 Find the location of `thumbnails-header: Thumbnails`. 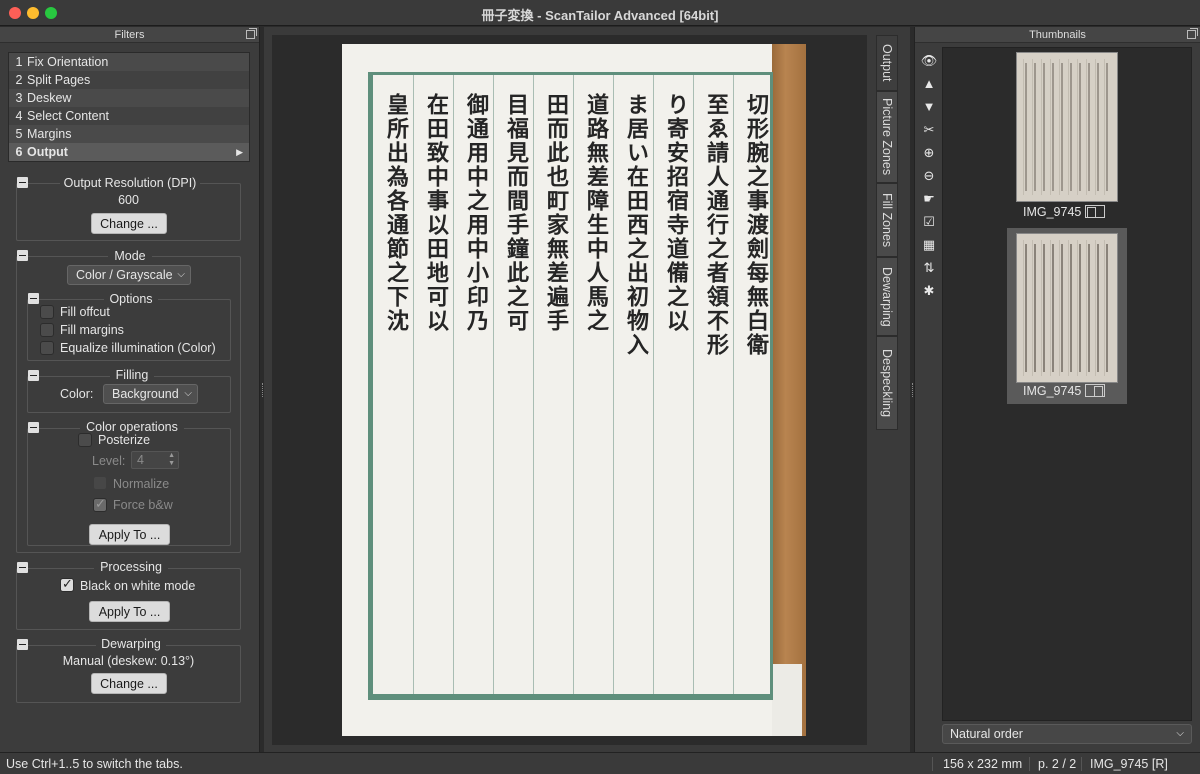

thumbnails-header: Thumbnails is located at coordinates (1057, 35).